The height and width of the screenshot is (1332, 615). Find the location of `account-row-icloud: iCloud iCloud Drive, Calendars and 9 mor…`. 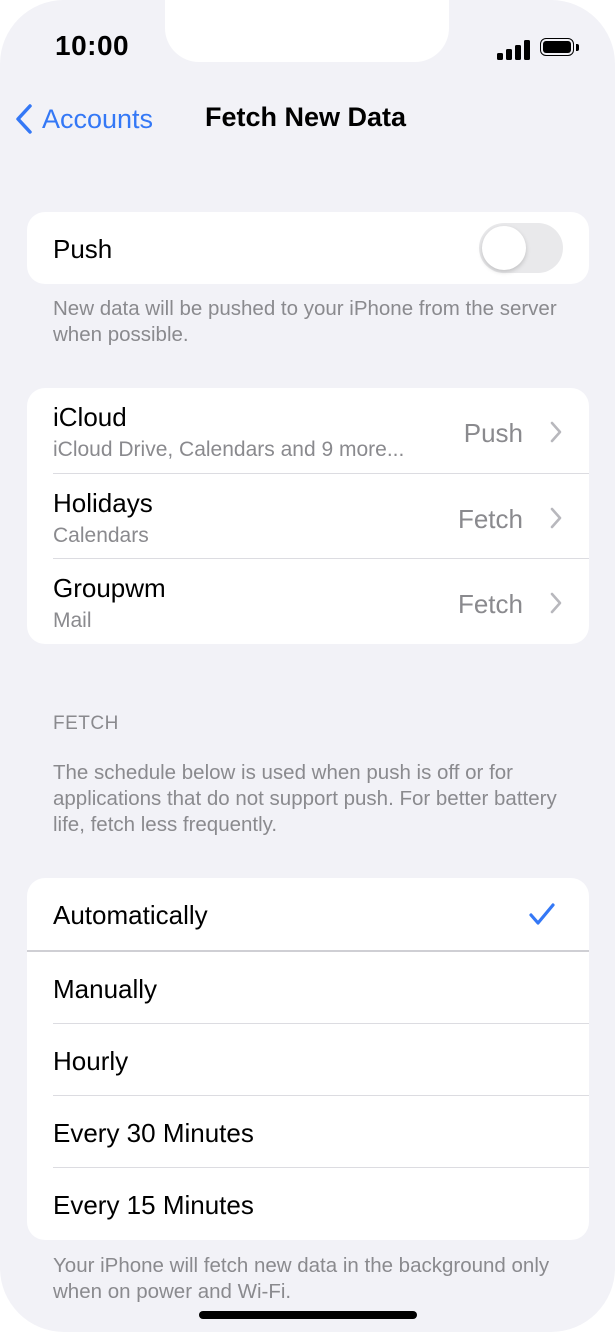

account-row-icloud: iCloud iCloud Drive, Calendars and 9 mor… is located at coordinates (308, 430).